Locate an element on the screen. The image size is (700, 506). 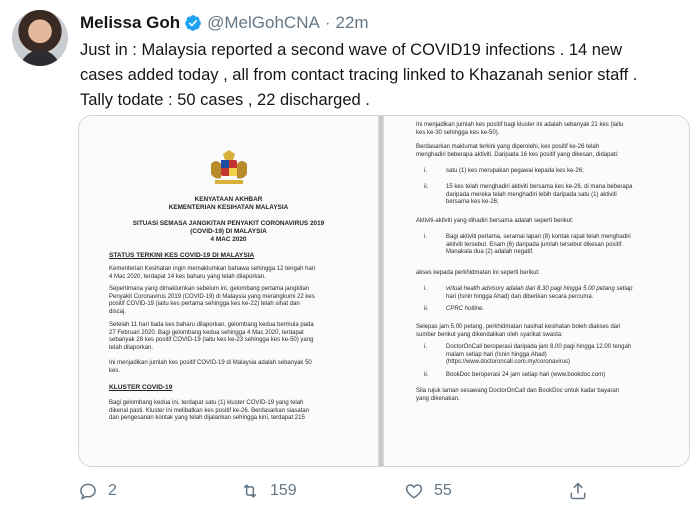
doc-section-title: STATUS TERKINI KES COVID-19 DI MALAYSIA is located at coordinates (182, 255).